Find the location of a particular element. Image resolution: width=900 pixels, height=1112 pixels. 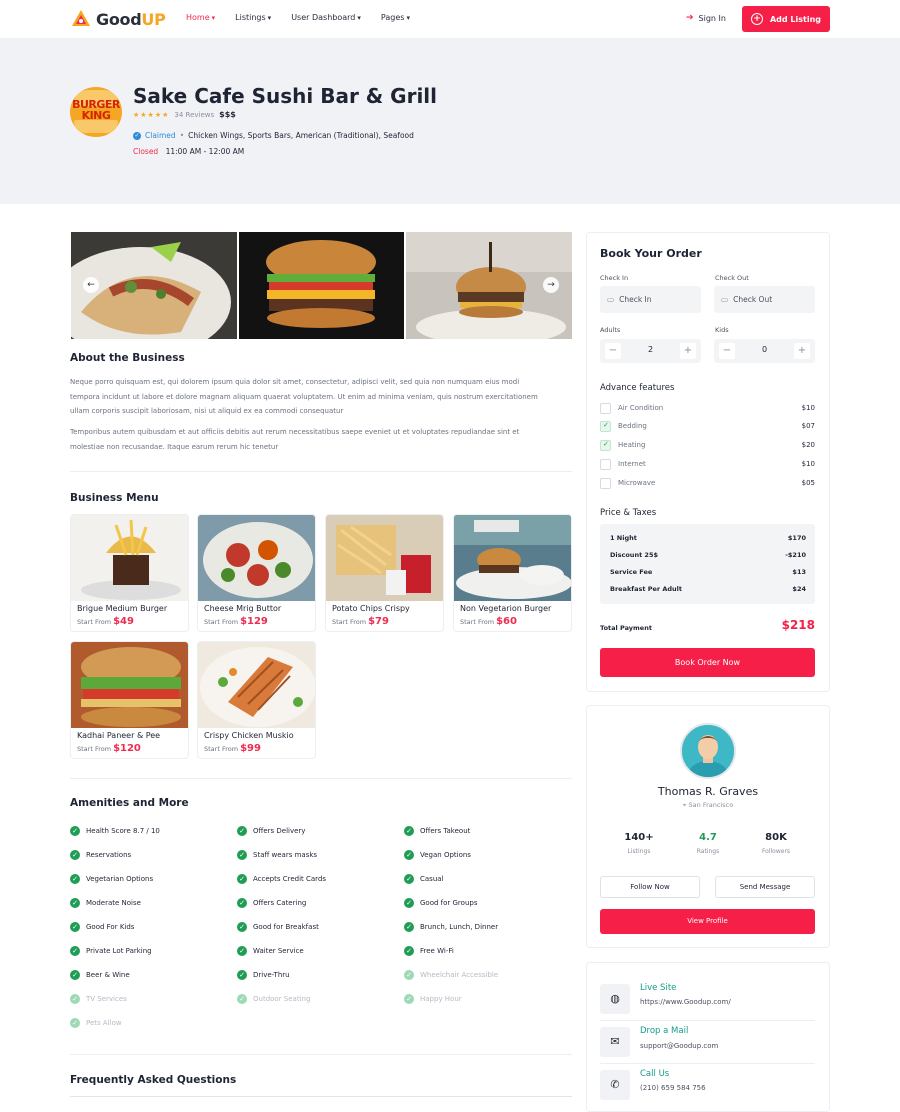

add-listing-button: + Add Listing is located at coordinates (786, 19).